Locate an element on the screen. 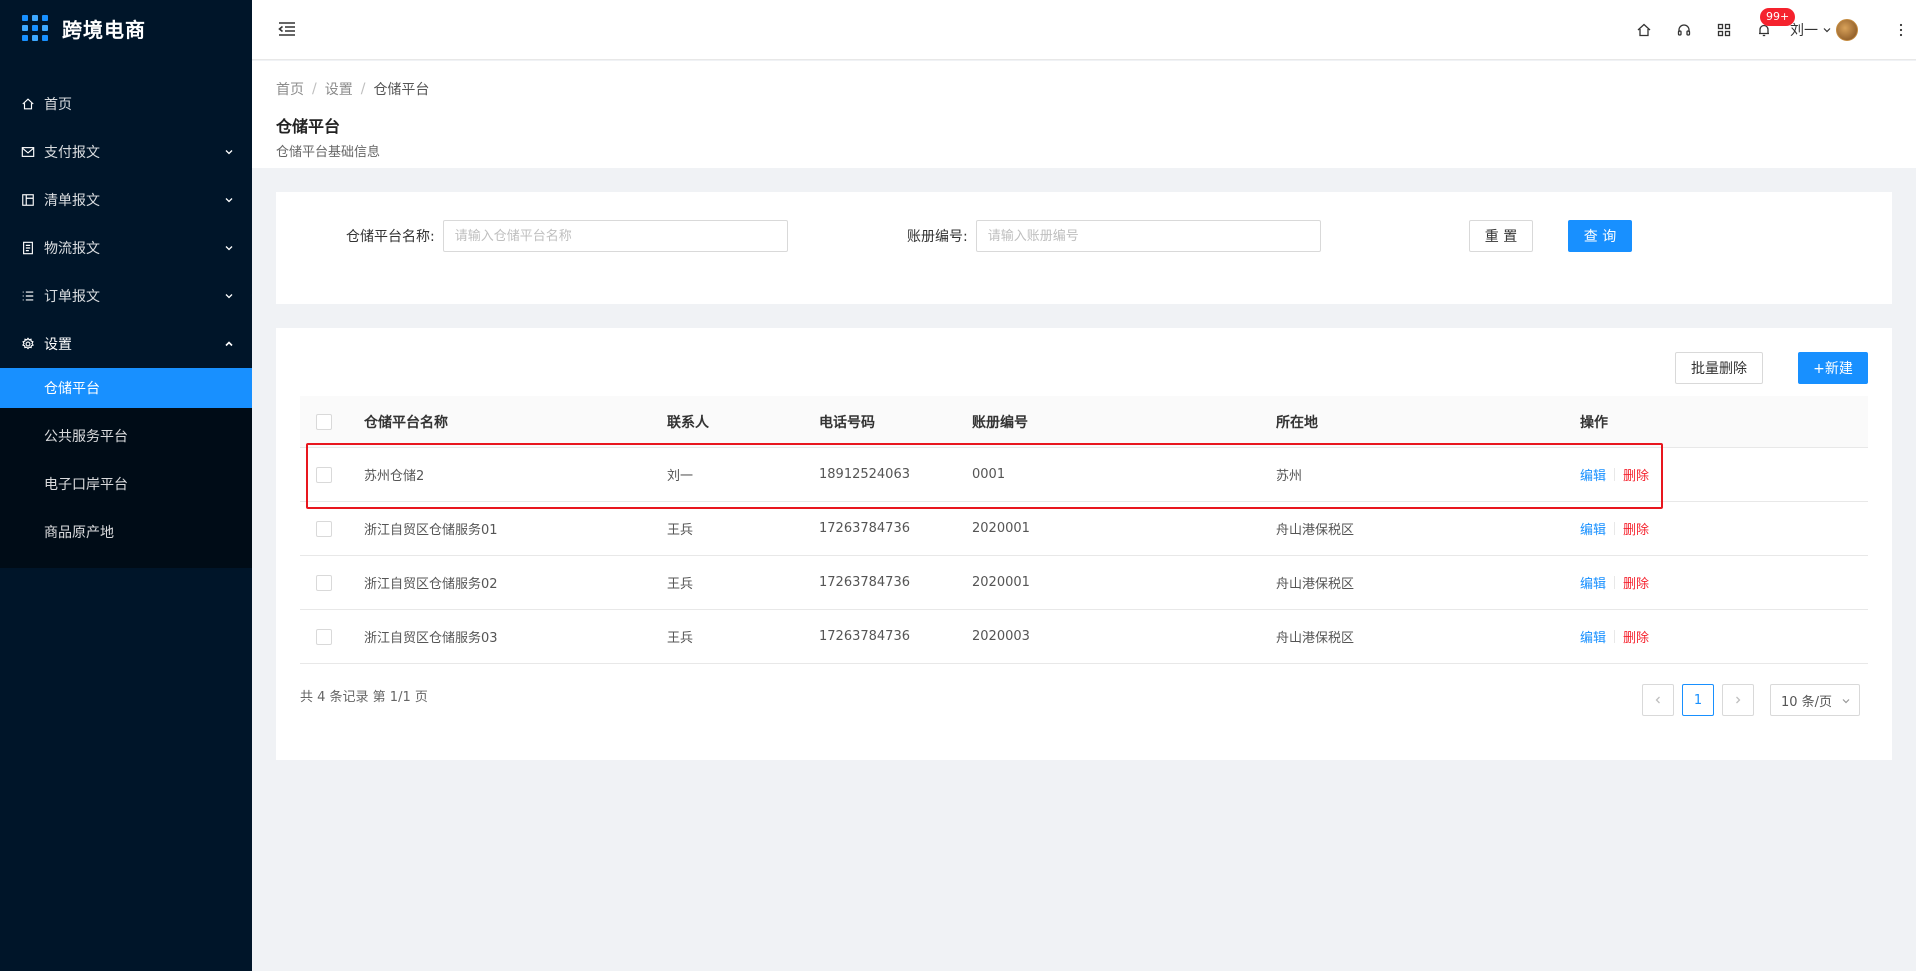 This screenshot has width=1916, height=971. column-header-phone: 电话号码 is located at coordinates (847, 422).